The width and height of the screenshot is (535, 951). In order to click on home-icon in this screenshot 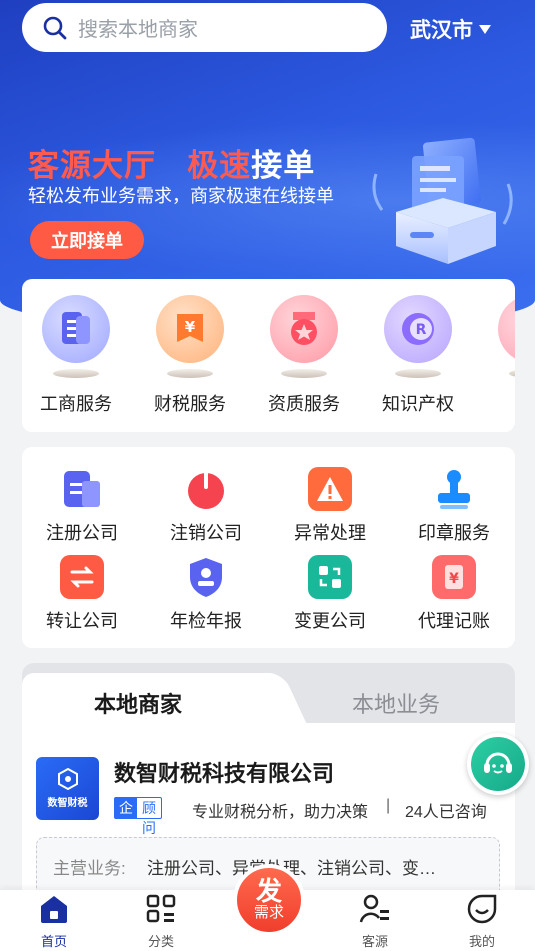, I will do `click(54, 909)`.